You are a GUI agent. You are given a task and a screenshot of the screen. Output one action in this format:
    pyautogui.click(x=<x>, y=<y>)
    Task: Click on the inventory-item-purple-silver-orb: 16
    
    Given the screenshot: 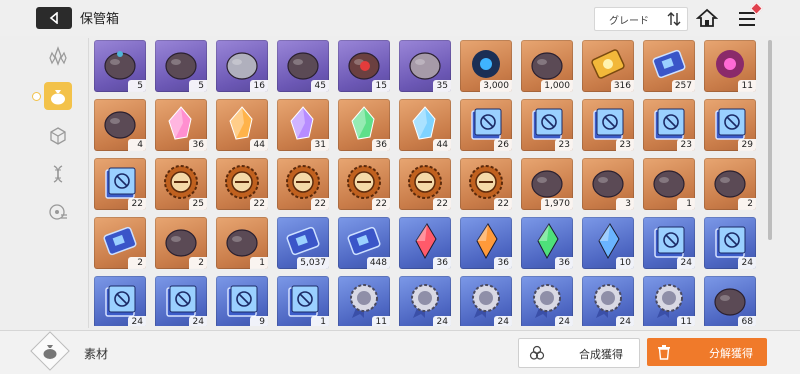 What is the action you would take?
    pyautogui.click(x=242, y=66)
    